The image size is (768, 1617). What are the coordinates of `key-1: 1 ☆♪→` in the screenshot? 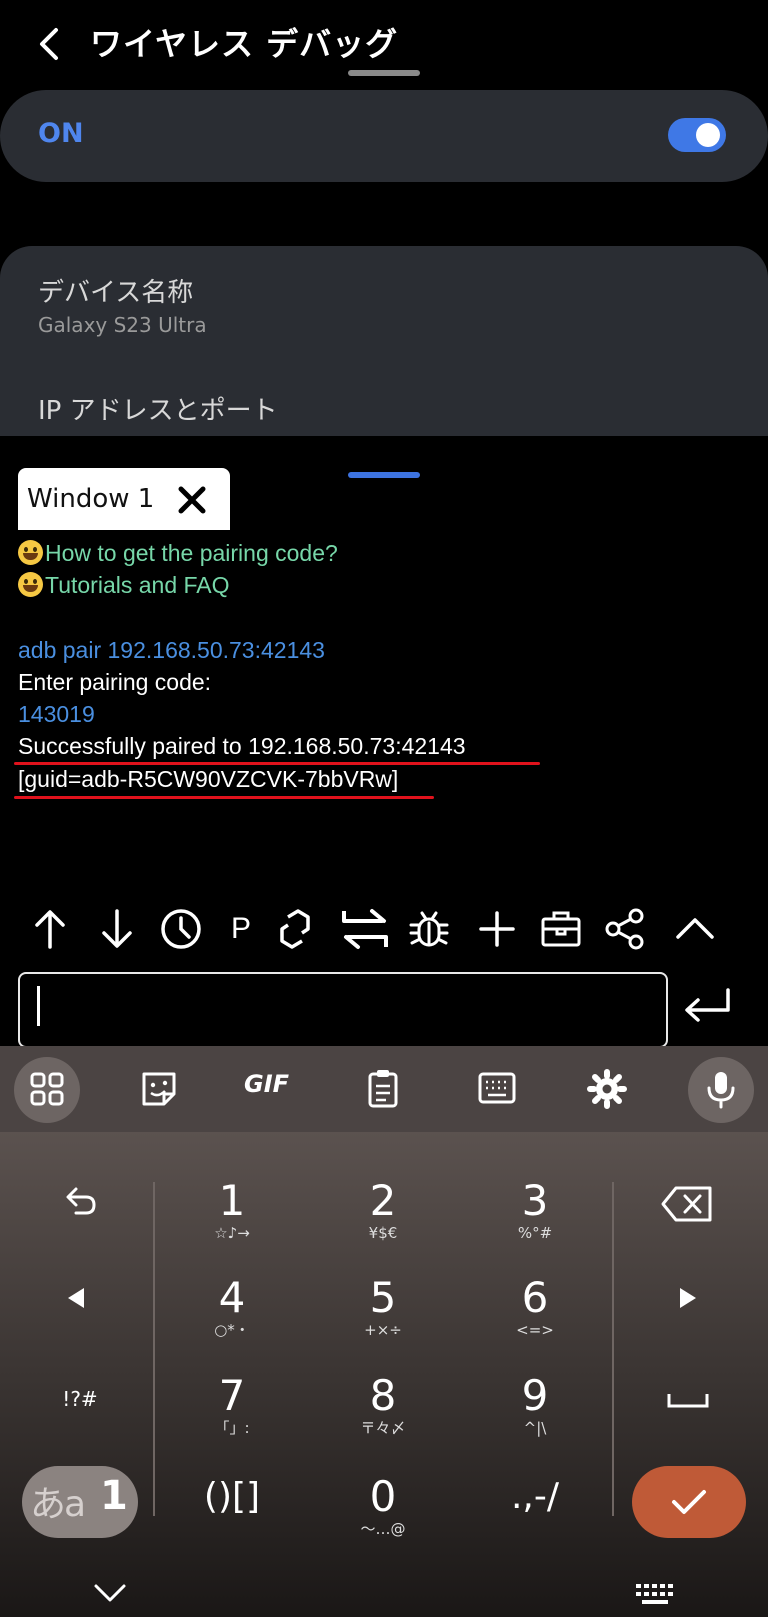 It's located at (232, 1209).